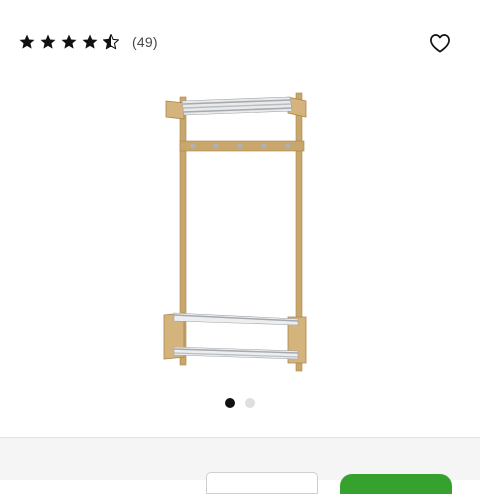 This screenshot has width=480, height=494. What do you see at coordinates (396, 484) in the screenshot?
I see `primary-action-button` at bounding box center [396, 484].